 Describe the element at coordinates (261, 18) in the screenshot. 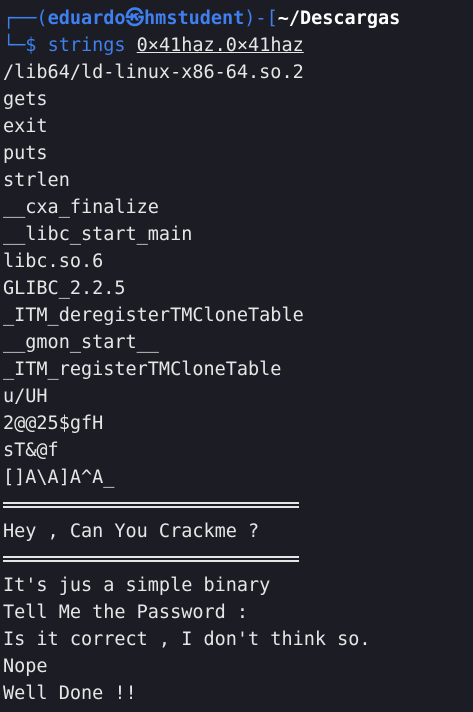

I see `prompt-frame-mid: )-[` at that location.